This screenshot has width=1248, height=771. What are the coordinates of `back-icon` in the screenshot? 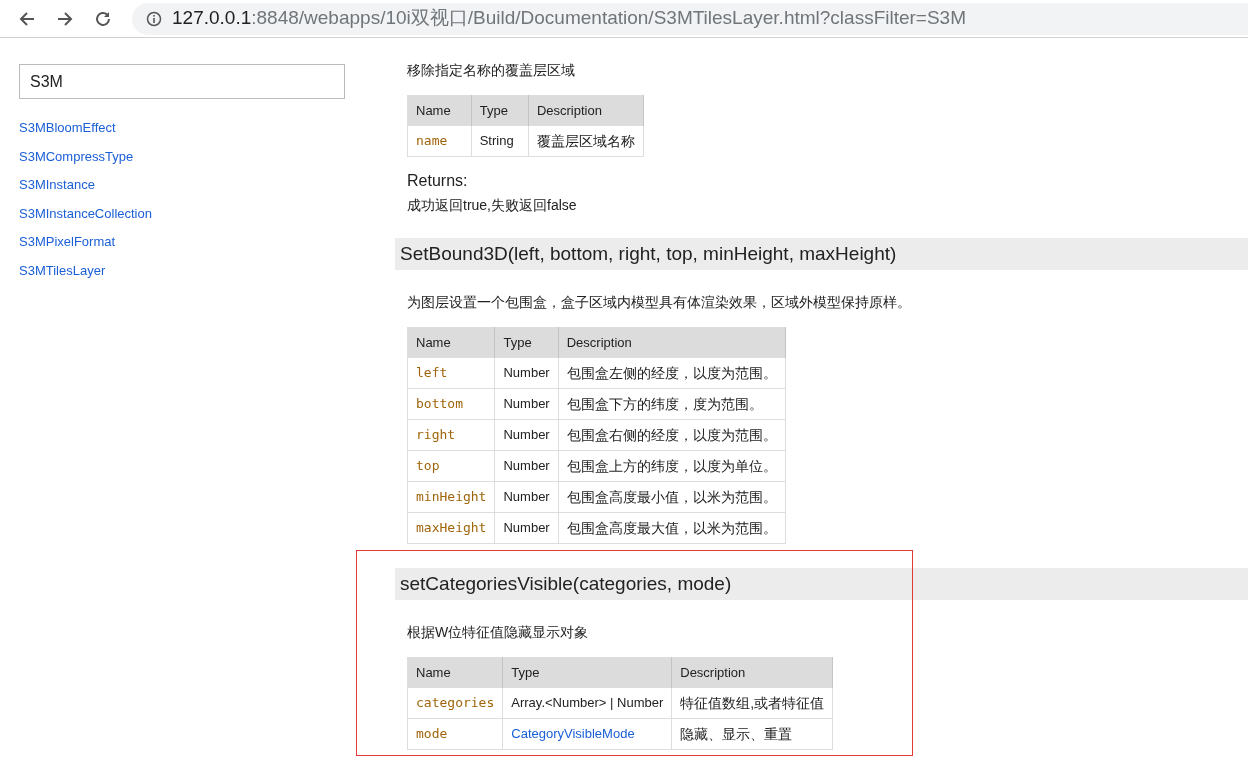 It's located at (27, 18).